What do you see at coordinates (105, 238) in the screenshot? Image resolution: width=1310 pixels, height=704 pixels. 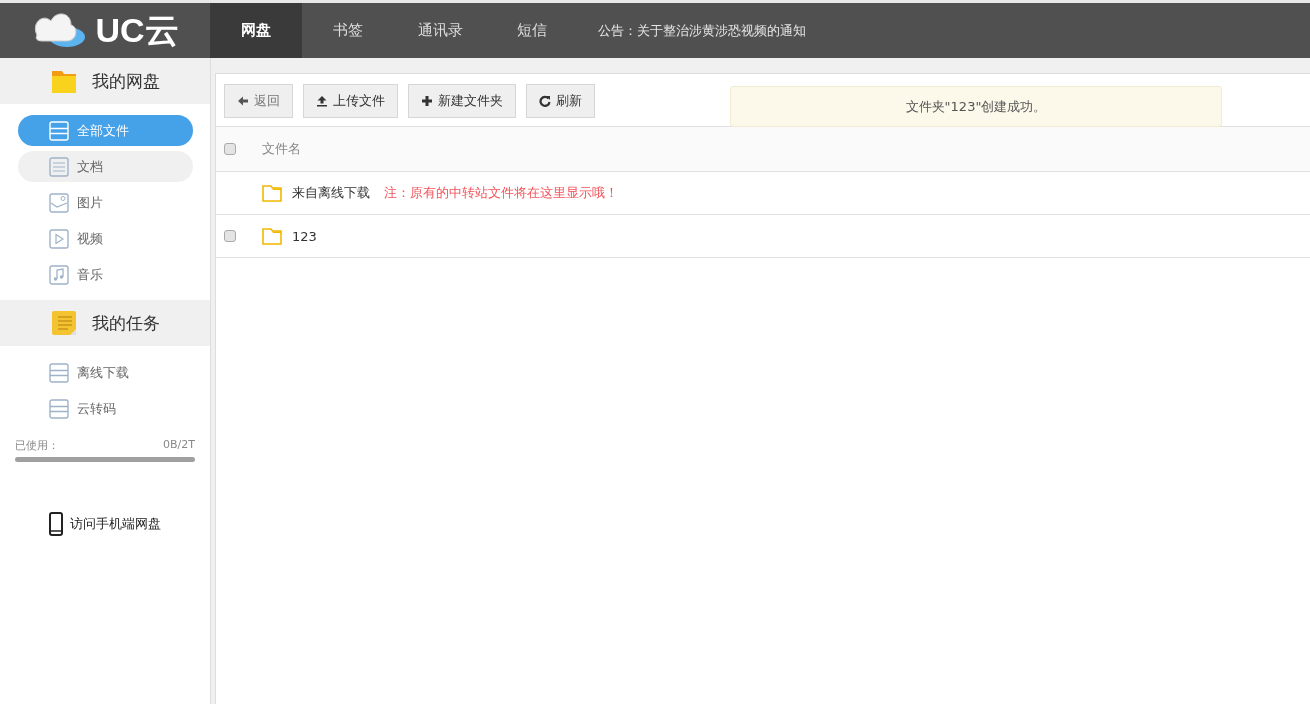 I see `sidebar-item: 视频` at bounding box center [105, 238].